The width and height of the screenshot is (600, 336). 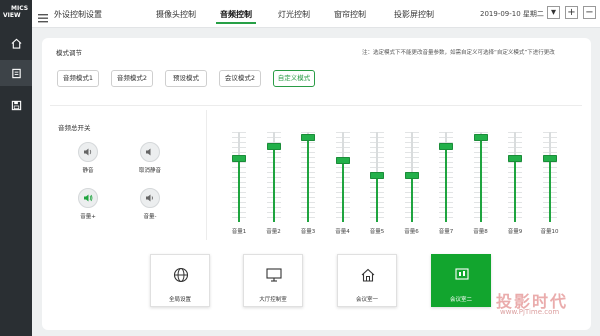 I want to click on tab-audio-label: 音频控制, so click(x=236, y=14).